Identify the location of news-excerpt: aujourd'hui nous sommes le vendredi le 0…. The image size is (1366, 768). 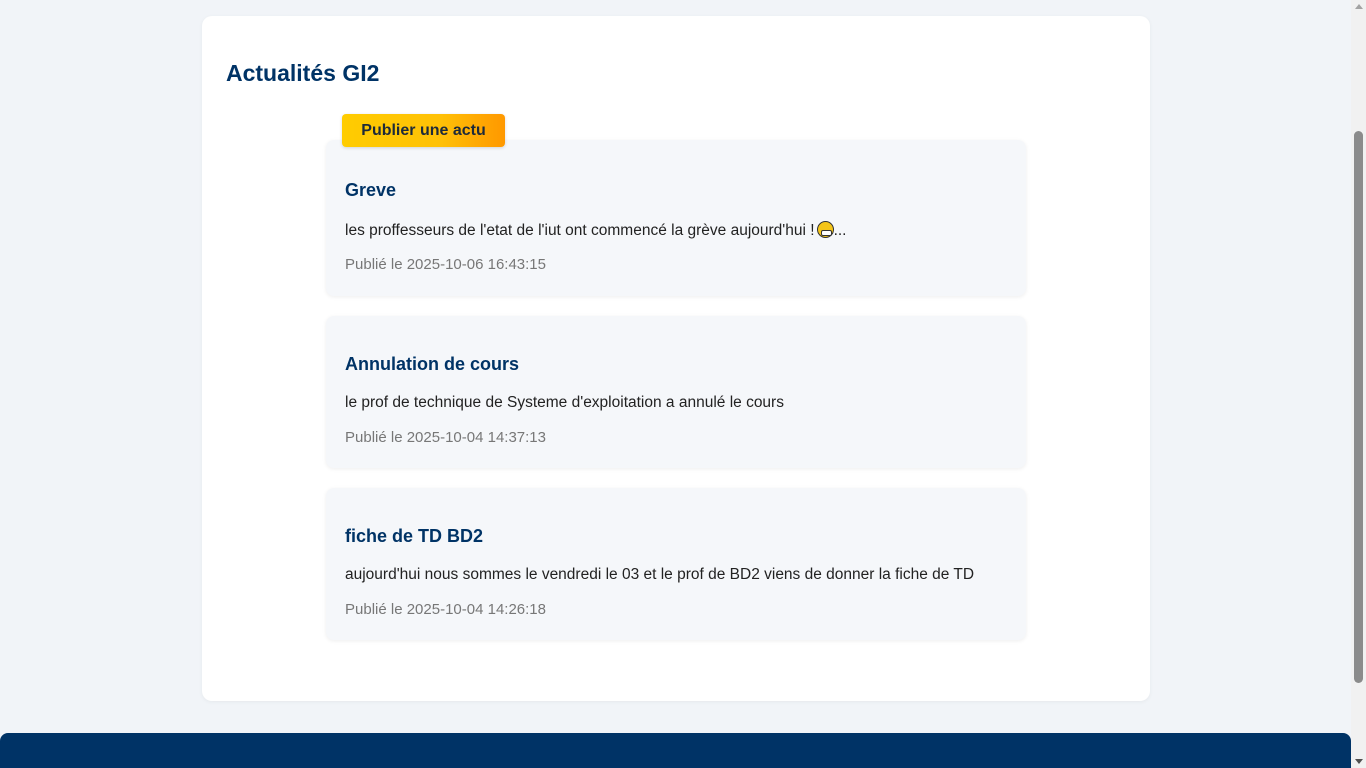
(660, 574).